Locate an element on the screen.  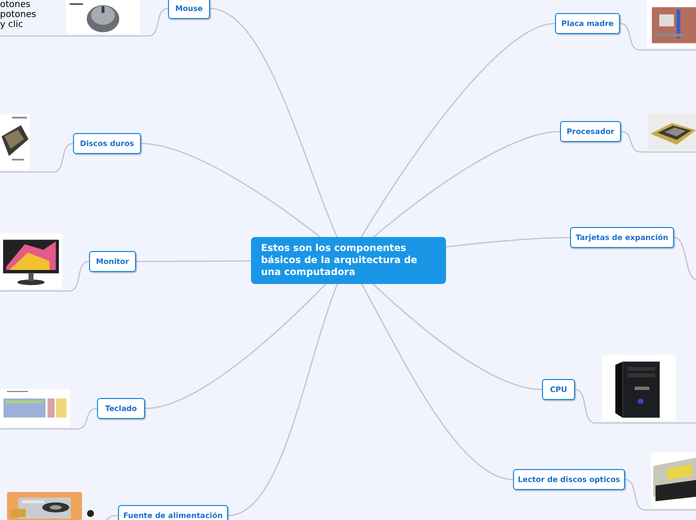
note-text: otones potones y clic is located at coordinates (18, 15).